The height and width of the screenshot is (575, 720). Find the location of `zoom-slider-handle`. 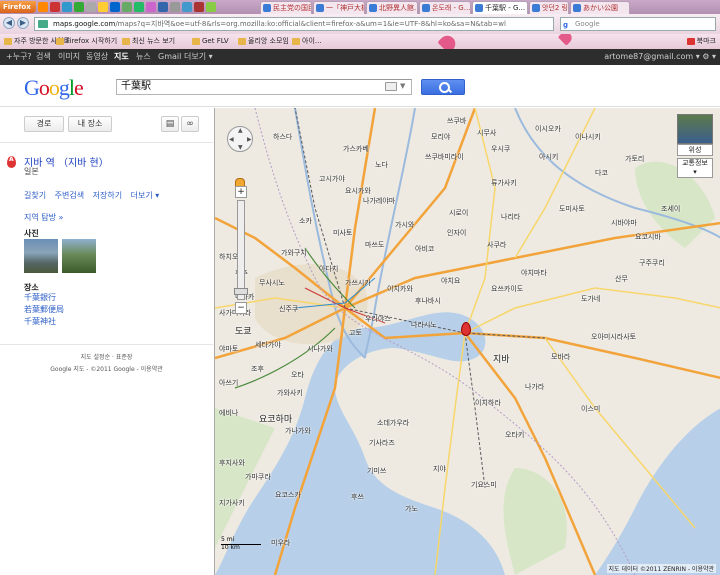

zoom-slider-handle is located at coordinates (241, 291).